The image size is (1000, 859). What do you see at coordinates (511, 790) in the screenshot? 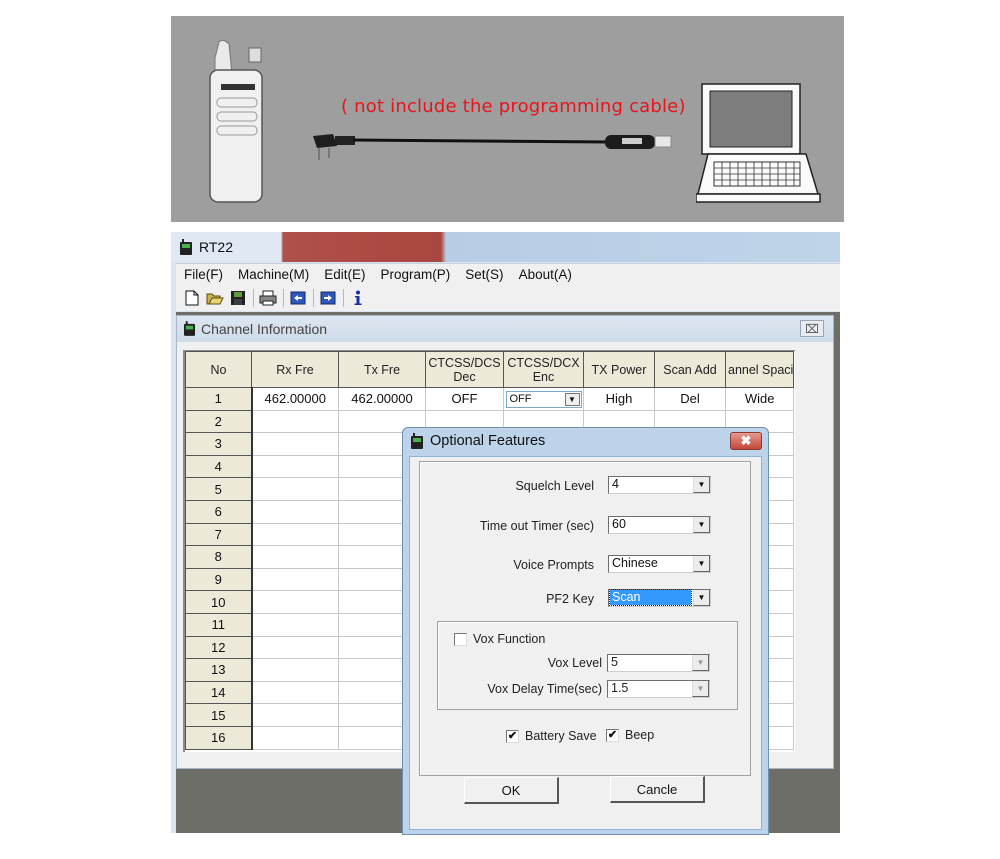
I see `ok-button: OK` at bounding box center [511, 790].